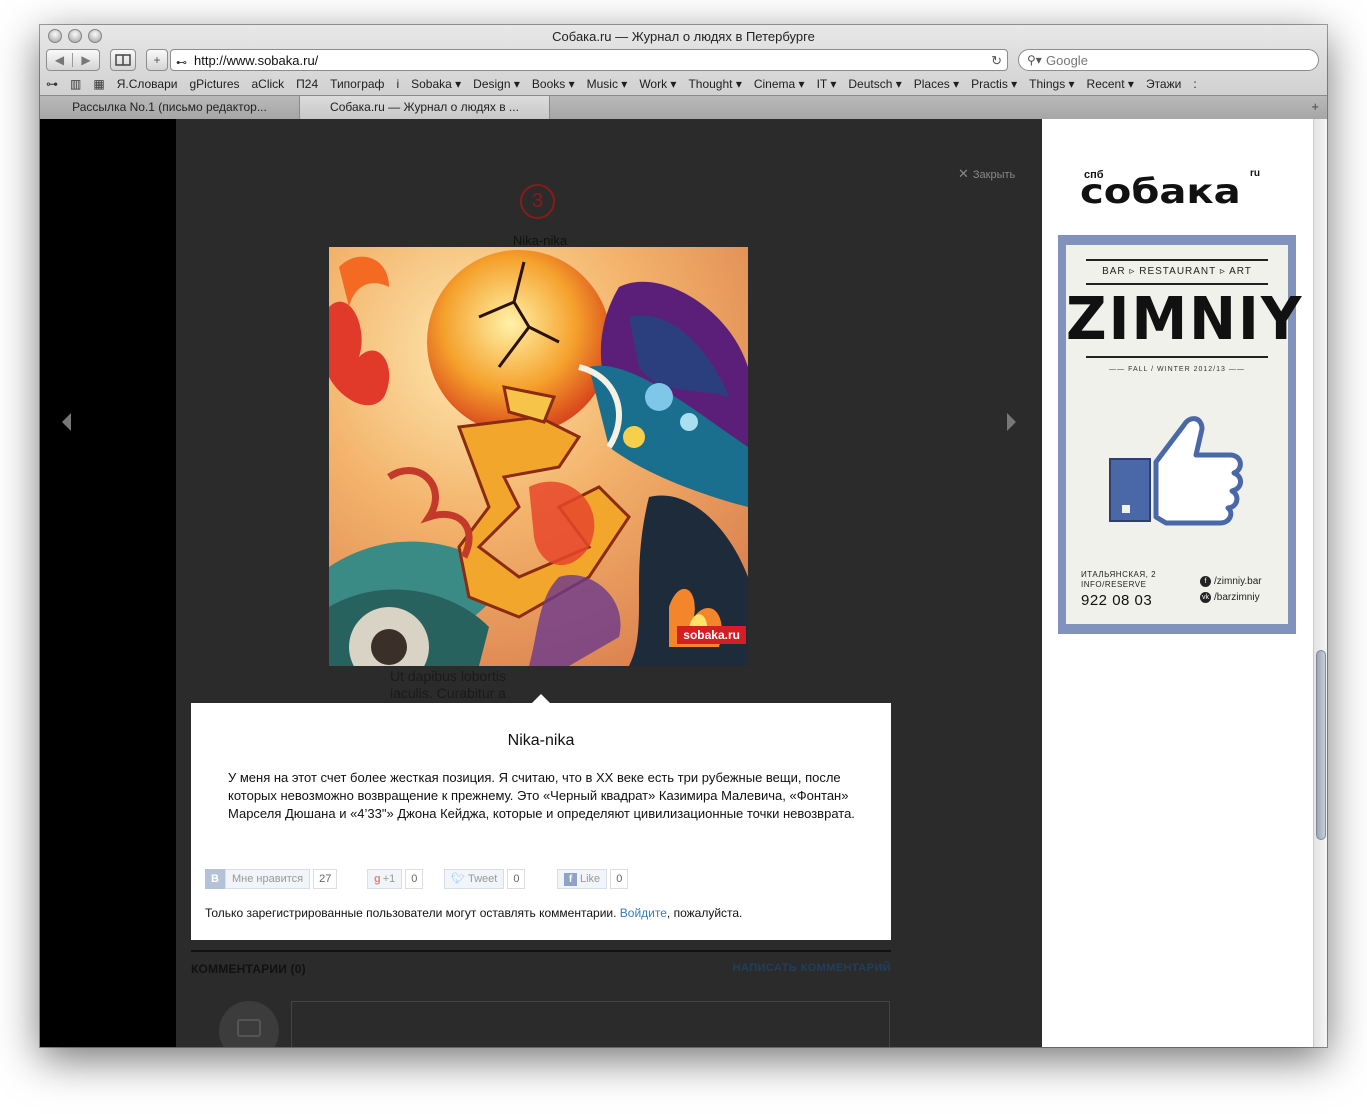 Image resolution: width=1367 pixels, height=1114 pixels. I want to click on back-button: ◀, so click(60, 60).